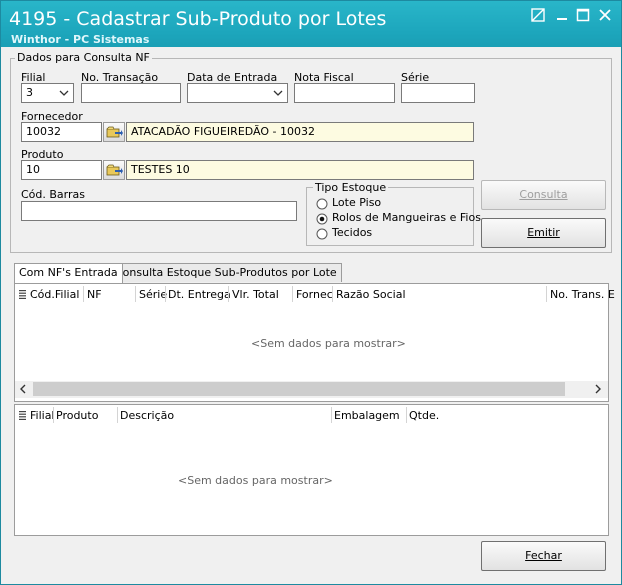  I want to click on restore-icon, so click(538, 16).